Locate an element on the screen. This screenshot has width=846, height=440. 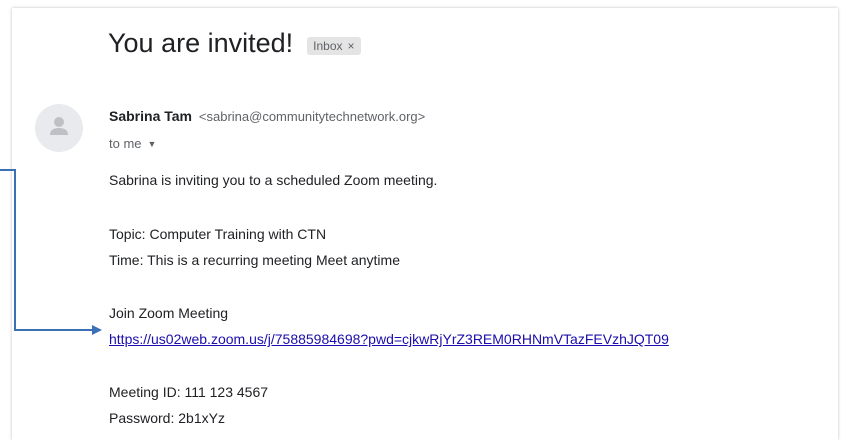
sender-email: <sabrina@communitytechnetwork.org> is located at coordinates (312, 116).